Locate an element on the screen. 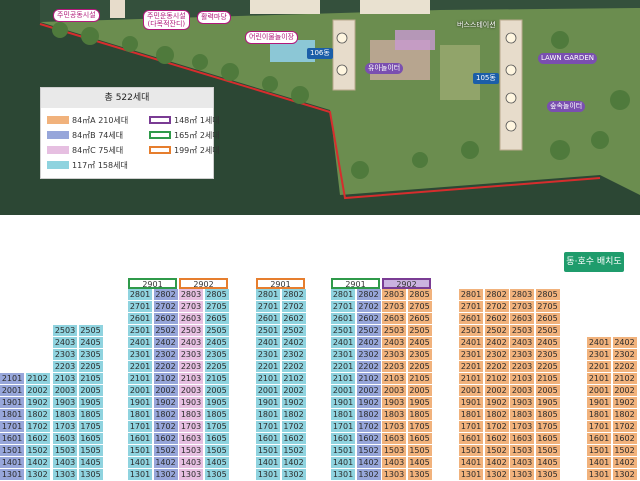  unit-cell: 2601 is located at coordinates (268, 319).